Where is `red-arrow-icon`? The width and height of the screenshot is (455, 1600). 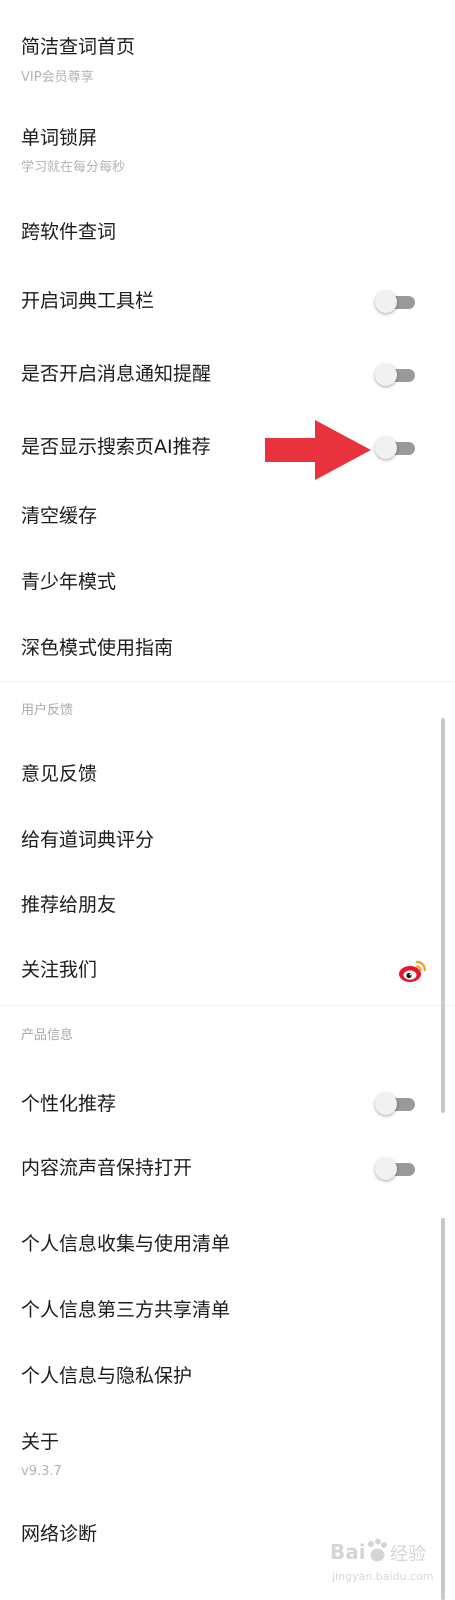 red-arrow-icon is located at coordinates (318, 450).